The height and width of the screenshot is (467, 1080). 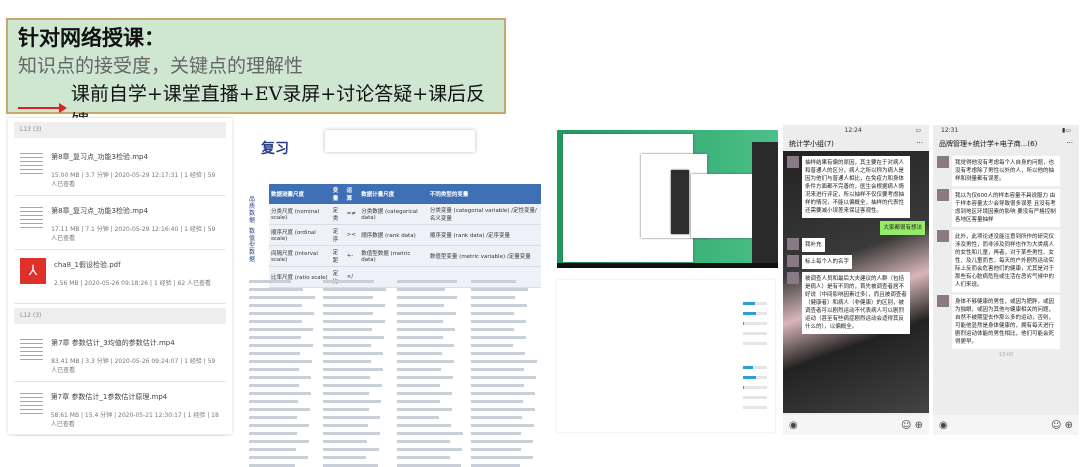 I want to click on table-header: 运算, so click(x=352, y=194).